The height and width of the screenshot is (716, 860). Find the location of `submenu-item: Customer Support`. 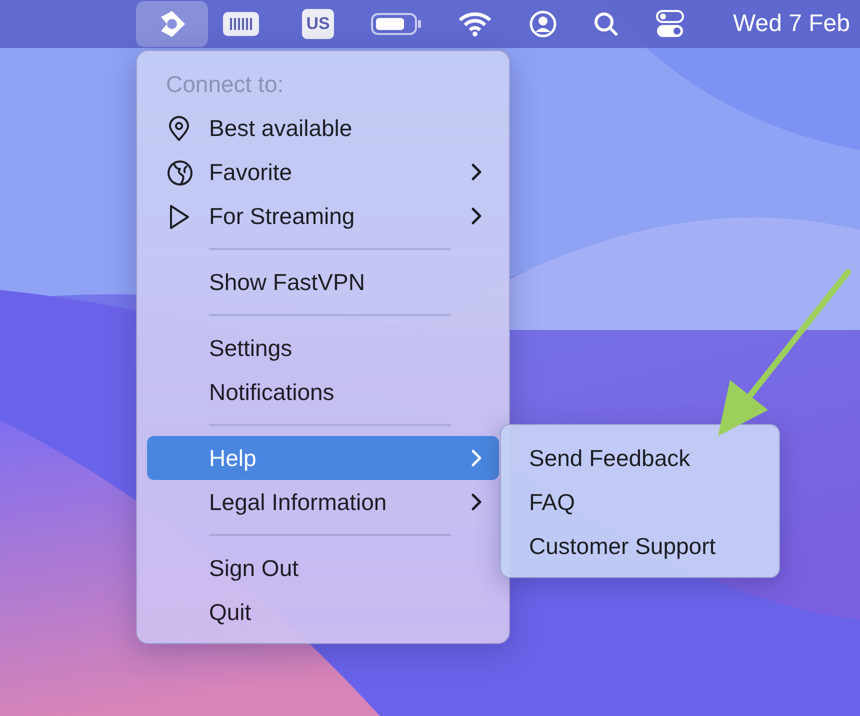

submenu-item: Customer Support is located at coordinates (640, 546).